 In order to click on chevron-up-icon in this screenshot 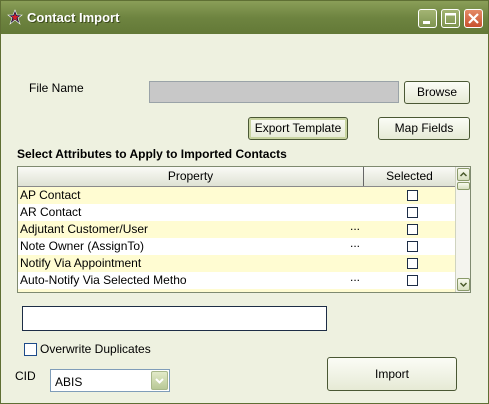, I will do `click(463, 174)`.